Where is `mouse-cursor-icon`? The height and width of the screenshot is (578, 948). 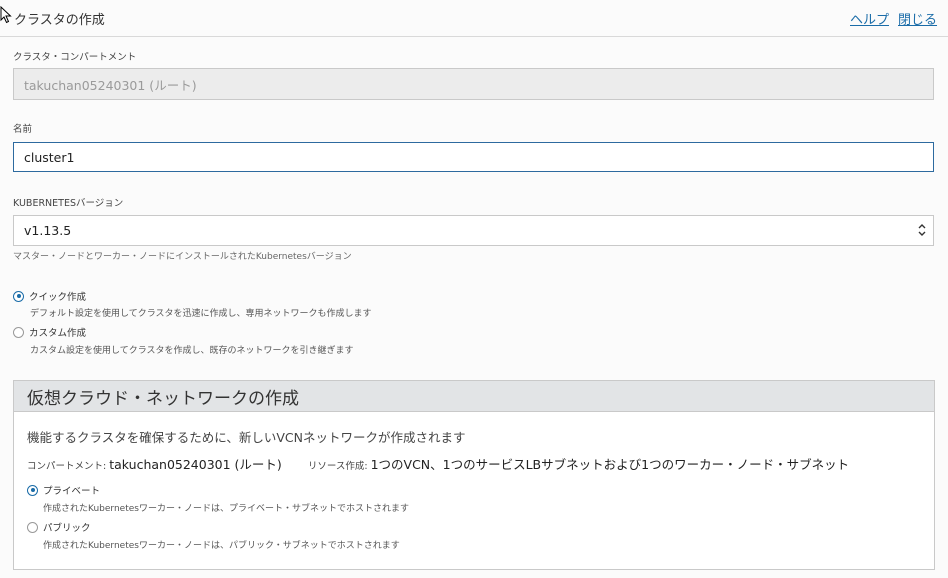
mouse-cursor-icon is located at coordinates (6, 16).